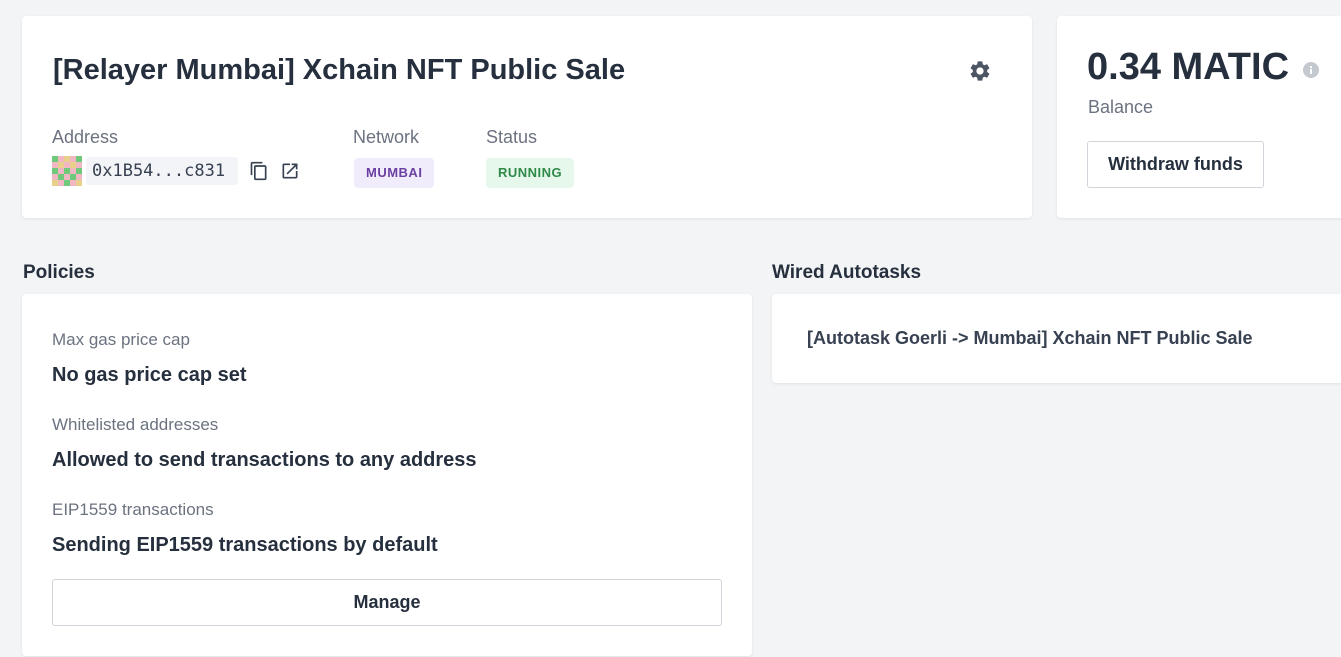  I want to click on eip1559-label: EIP1559 transactions, so click(133, 509).